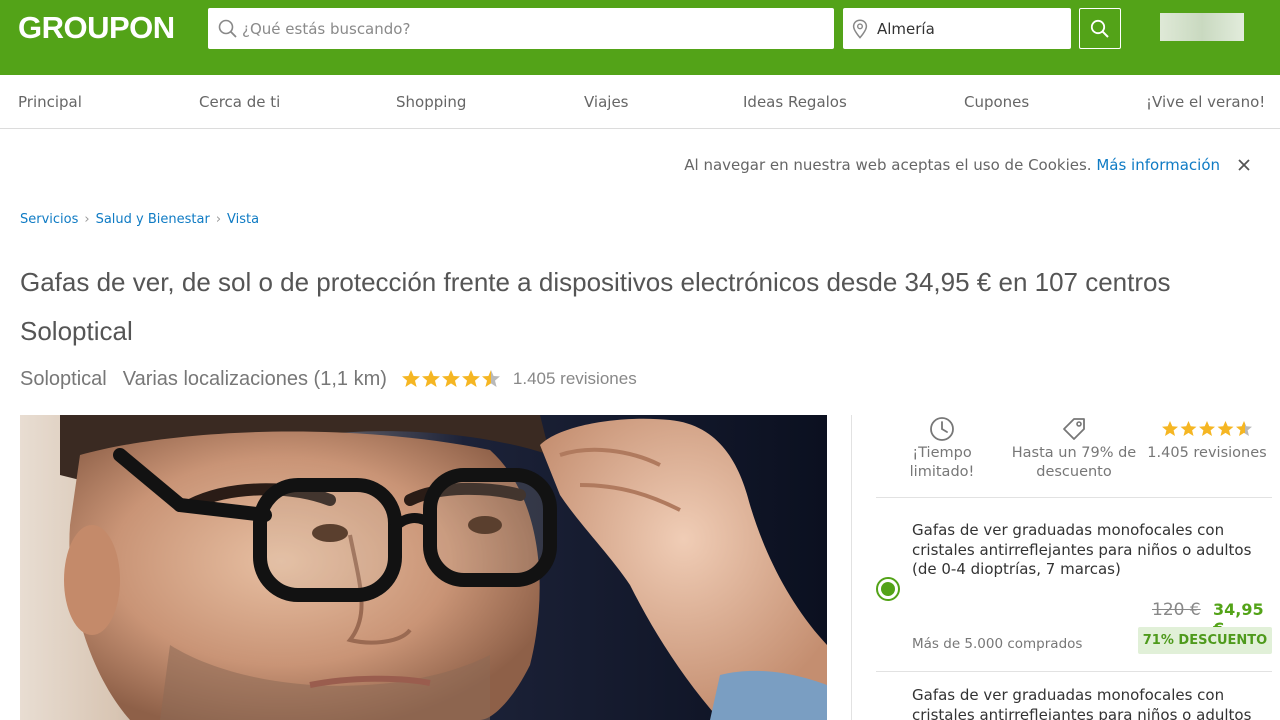 This screenshot has height=720, width=1280. What do you see at coordinates (1244, 165) in the screenshot?
I see `close-icon` at bounding box center [1244, 165].